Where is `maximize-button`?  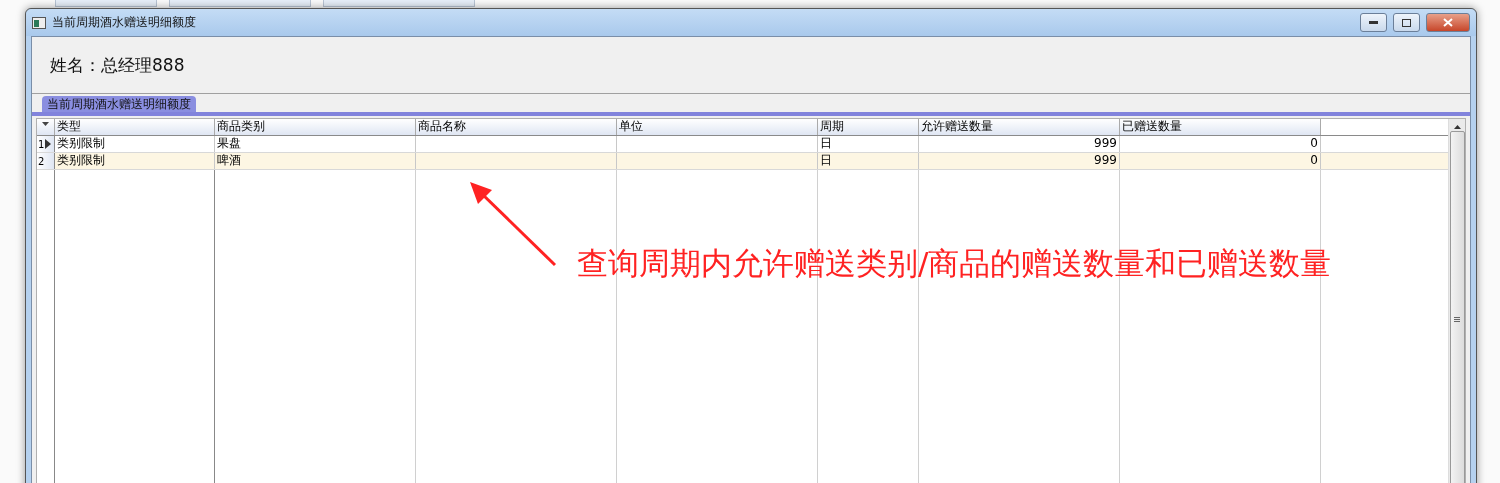
maximize-button is located at coordinates (1406, 22).